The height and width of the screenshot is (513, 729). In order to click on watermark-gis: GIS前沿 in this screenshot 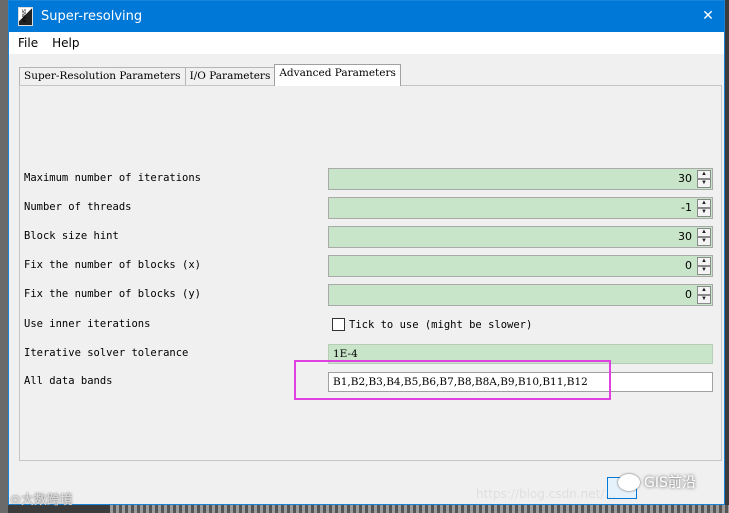, I will do `click(670, 483)`.